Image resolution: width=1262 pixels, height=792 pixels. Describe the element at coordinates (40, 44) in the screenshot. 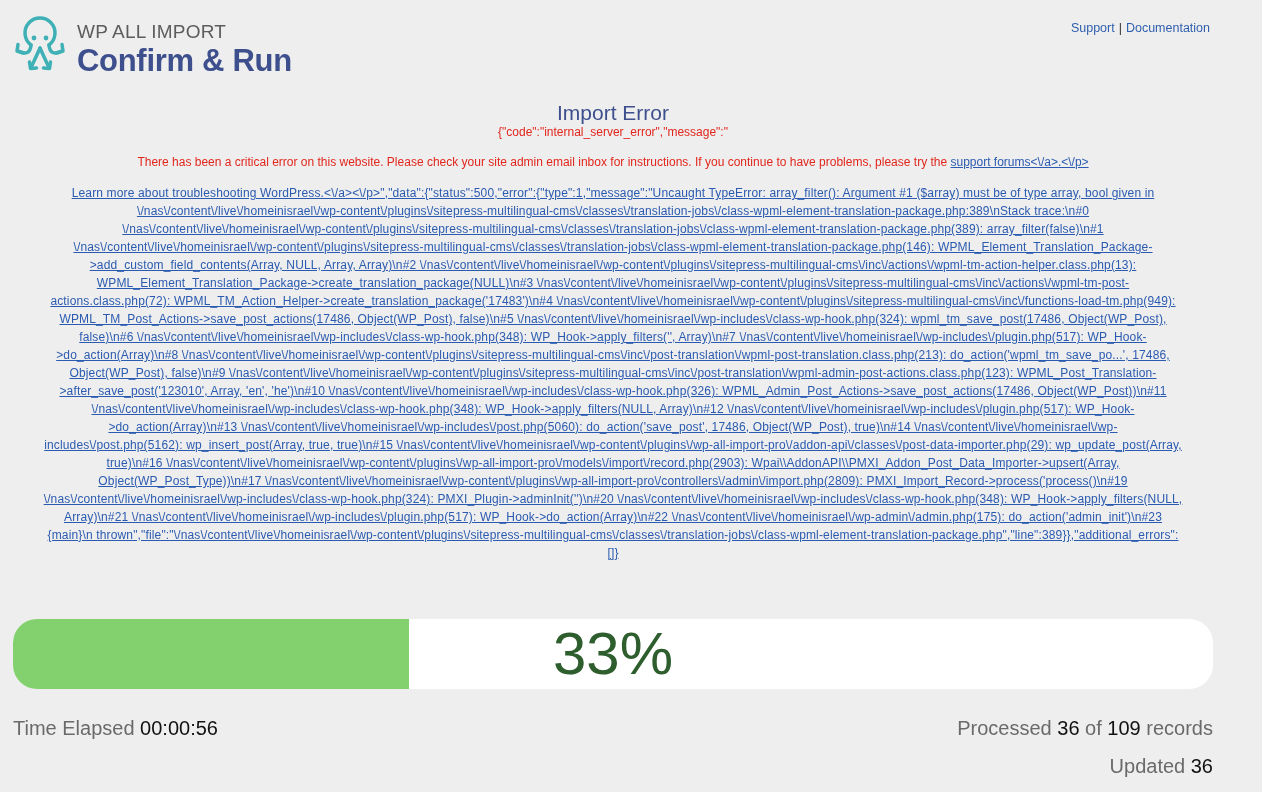

I see `octopus-icon` at that location.